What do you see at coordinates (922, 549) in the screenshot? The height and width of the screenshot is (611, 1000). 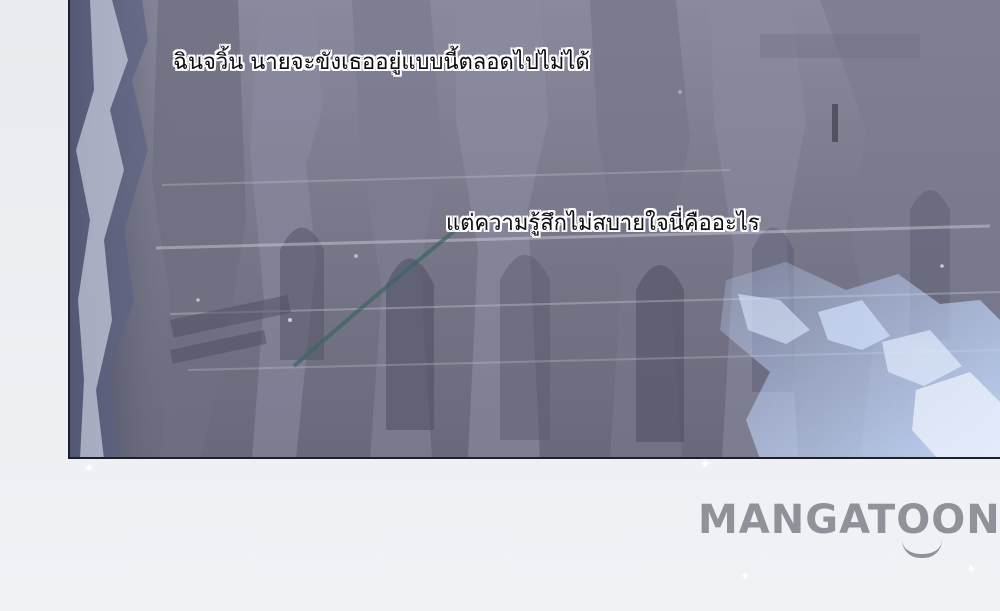 I see `smile-icon` at bounding box center [922, 549].